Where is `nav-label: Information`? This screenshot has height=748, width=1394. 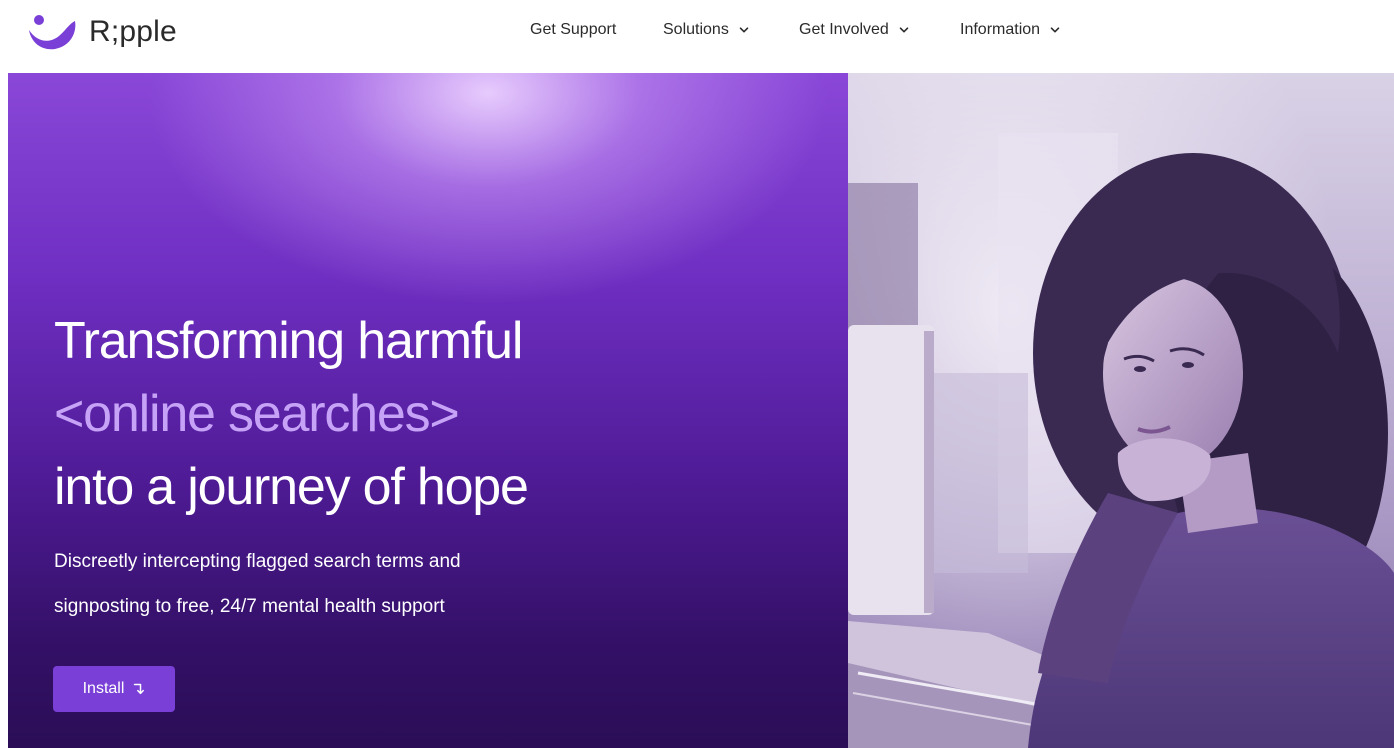
nav-label: Information is located at coordinates (1000, 29).